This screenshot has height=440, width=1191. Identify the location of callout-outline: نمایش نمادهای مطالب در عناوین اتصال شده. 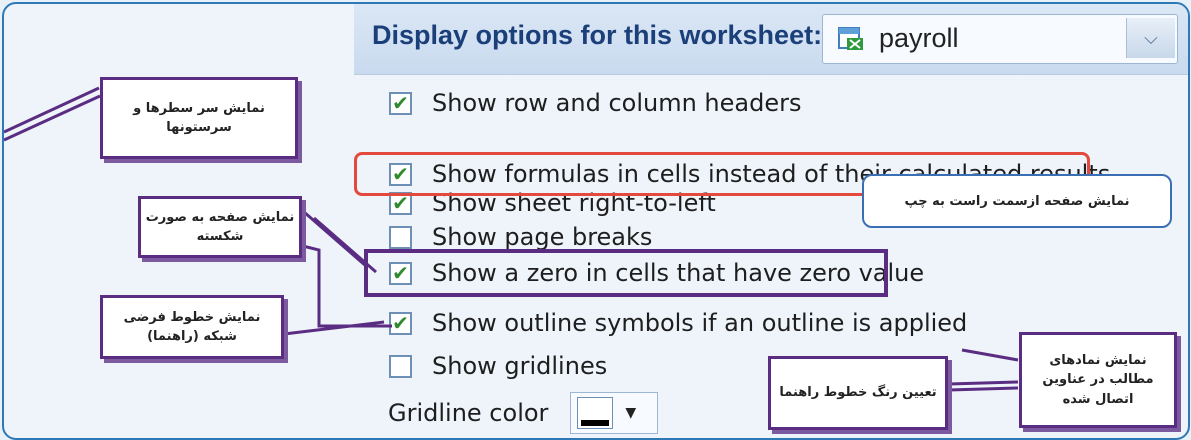
(1098, 380).